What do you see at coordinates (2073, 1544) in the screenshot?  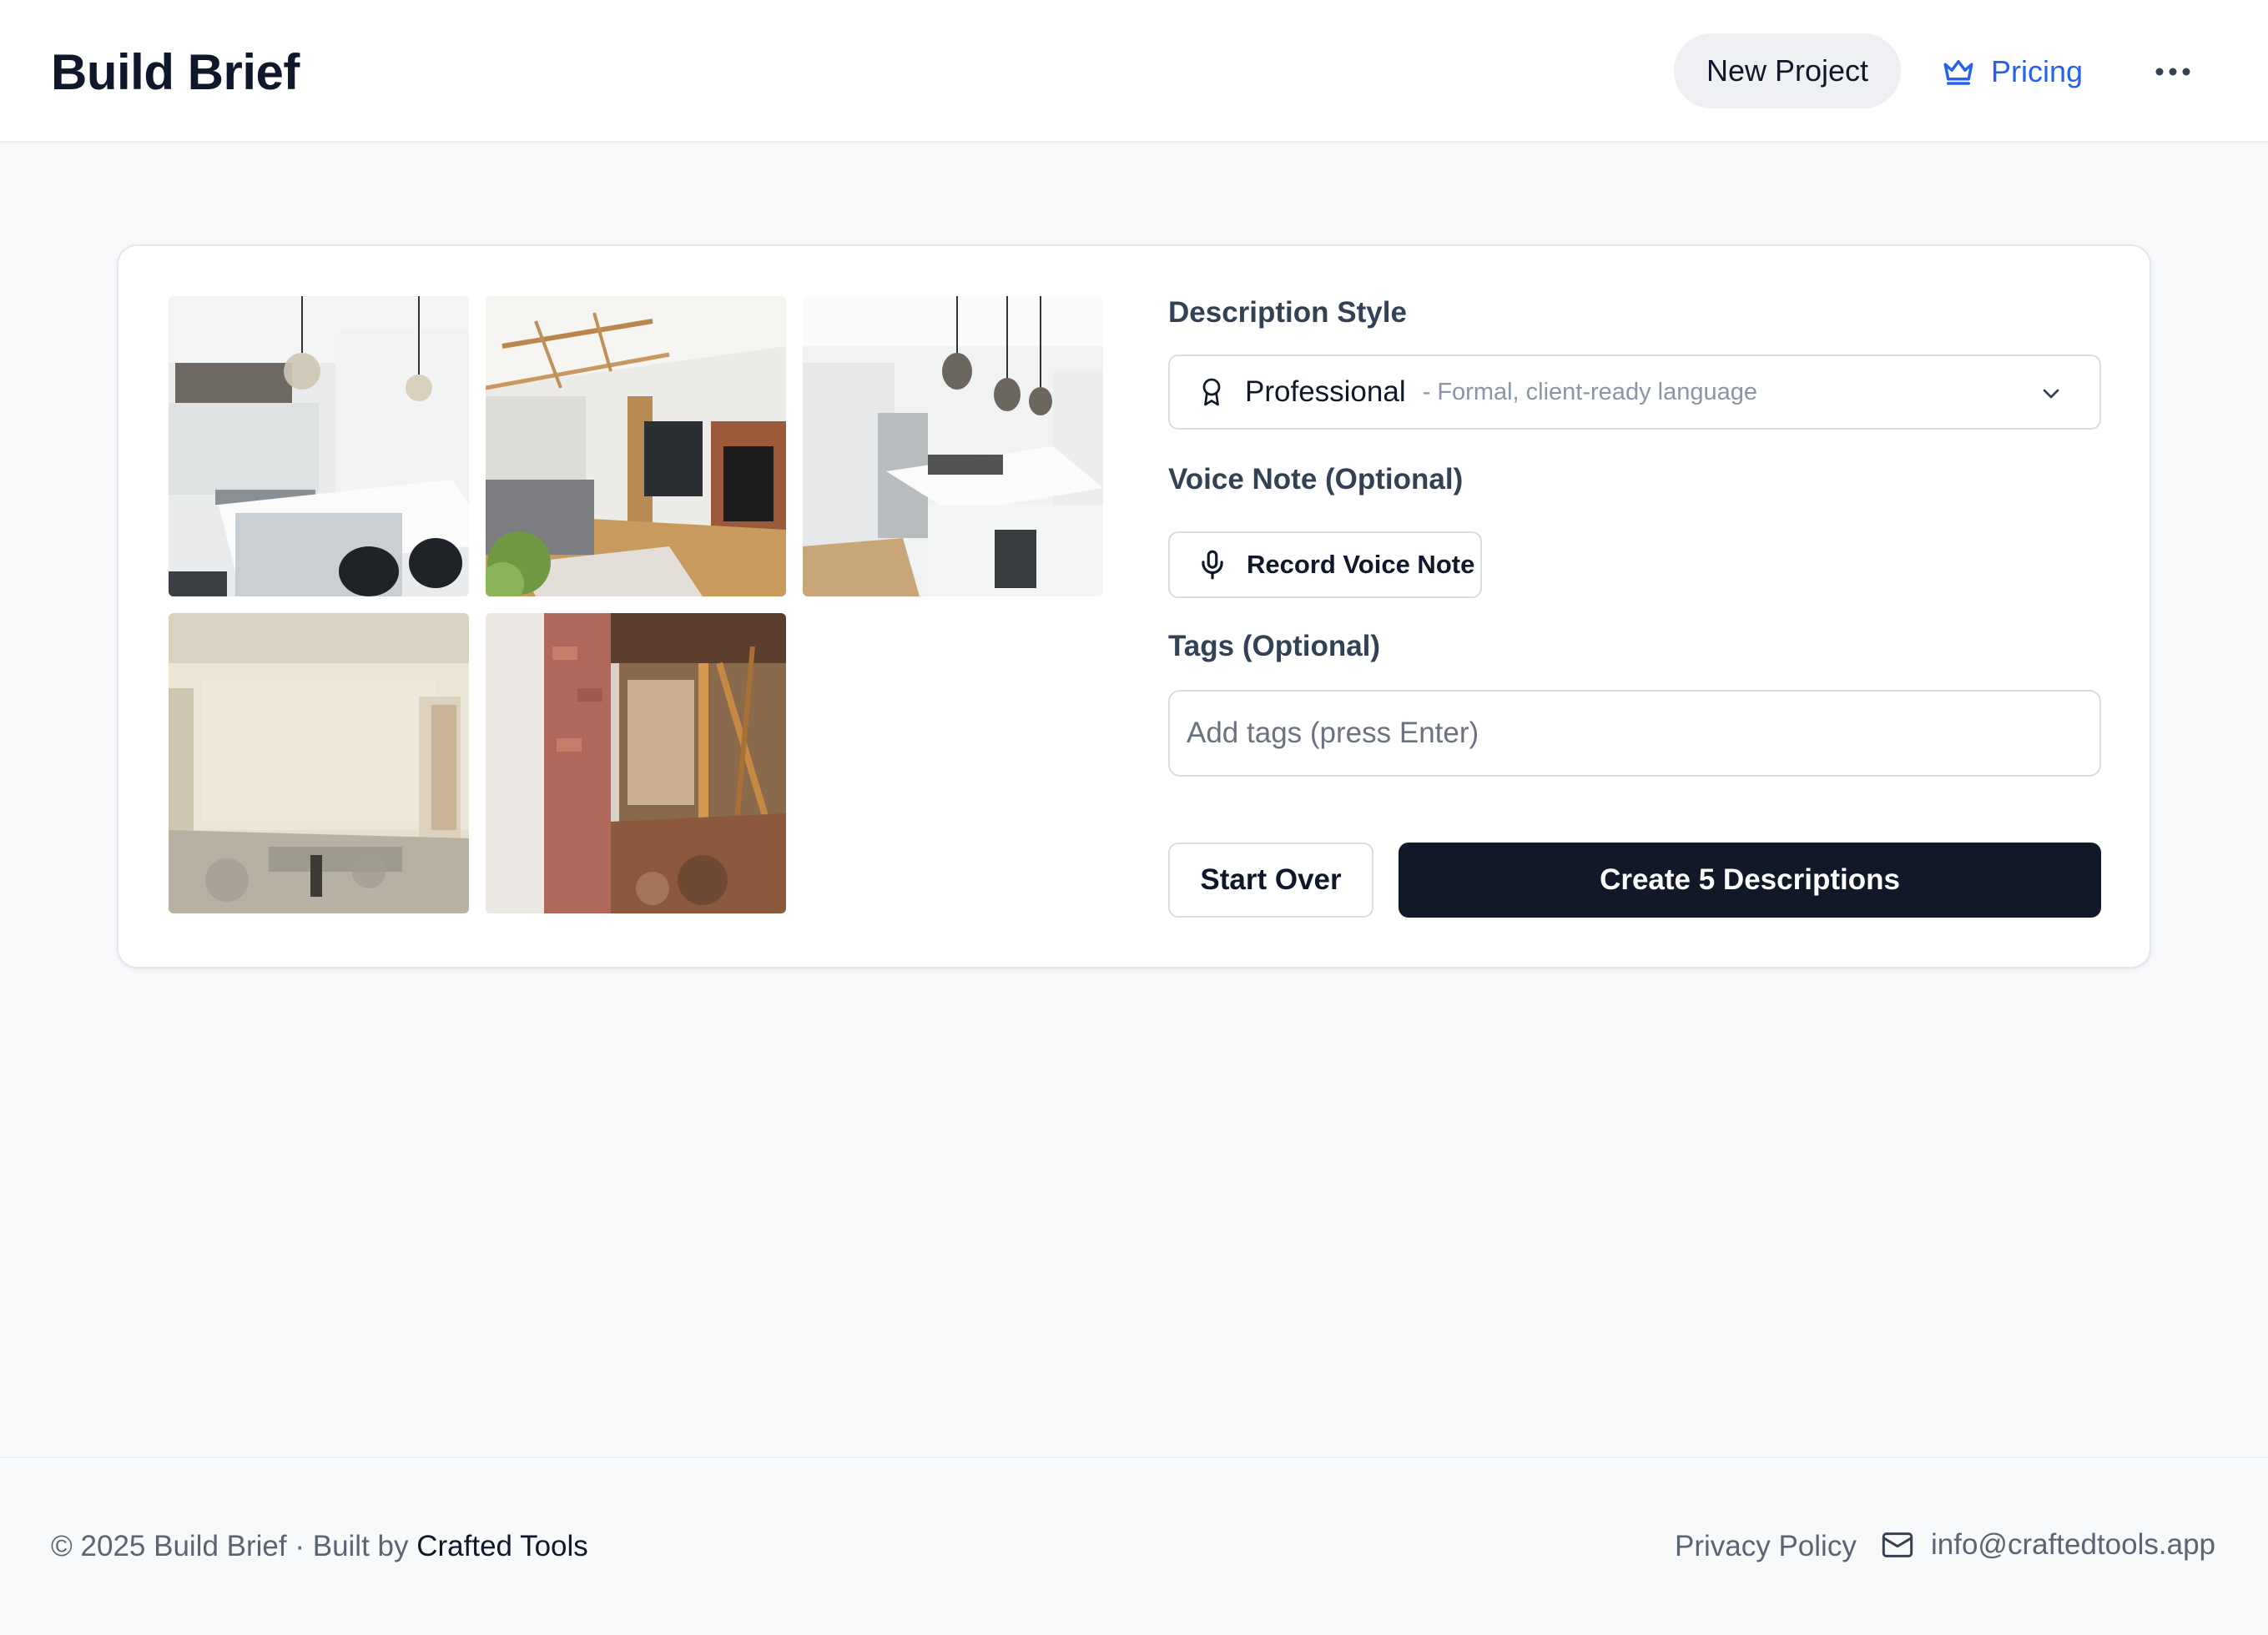 I see `email-address: info@craftedtools.app` at bounding box center [2073, 1544].